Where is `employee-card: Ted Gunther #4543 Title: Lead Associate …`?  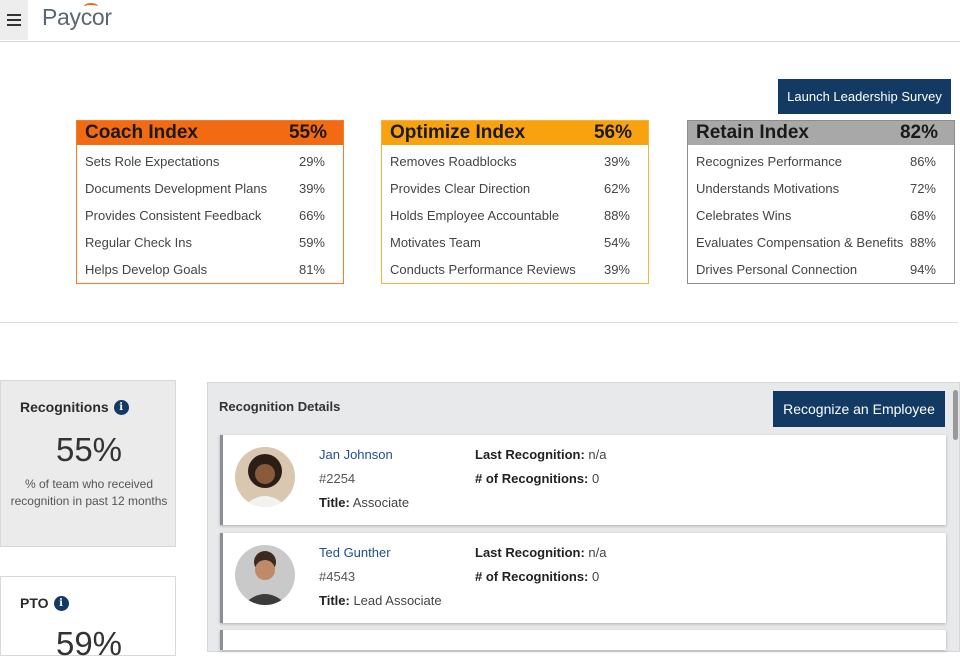
employee-card: Ted Gunther #4543 Title: Lead Associate … is located at coordinates (583, 578).